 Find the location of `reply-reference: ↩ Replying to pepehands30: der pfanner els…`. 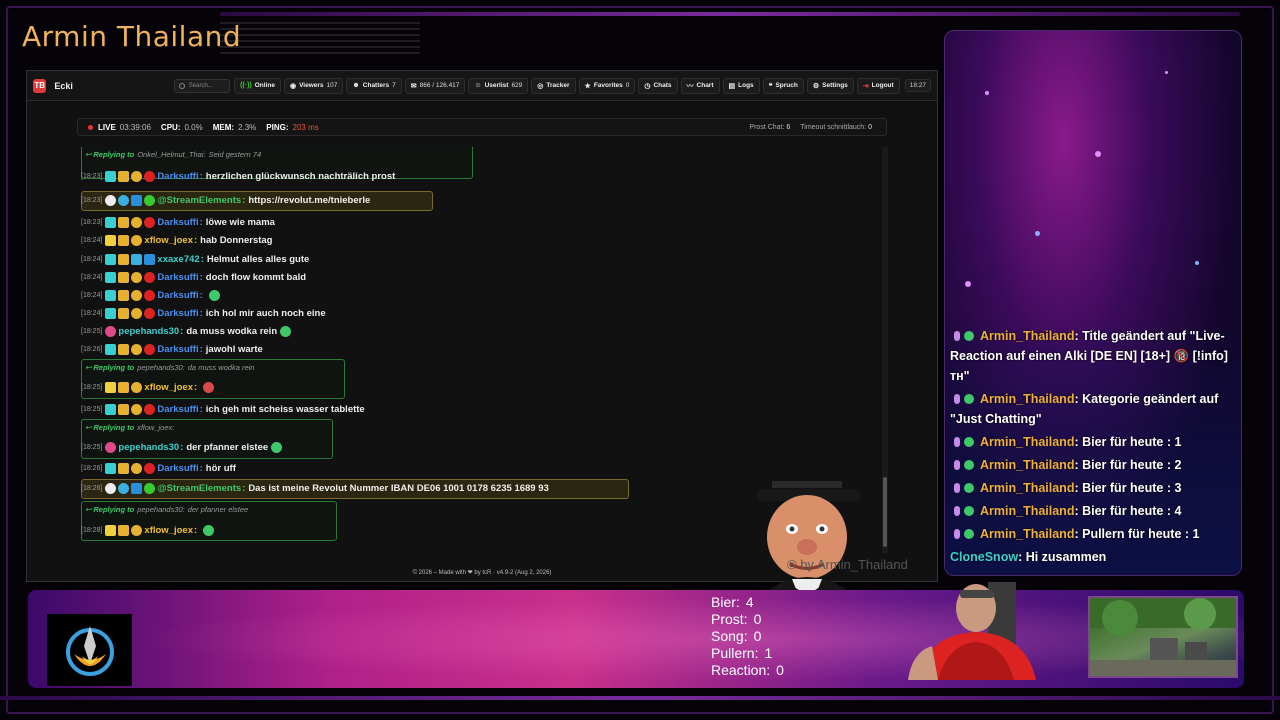

reply-reference: ↩ Replying to pepehands30: der pfanner els… is located at coordinates (166, 509).